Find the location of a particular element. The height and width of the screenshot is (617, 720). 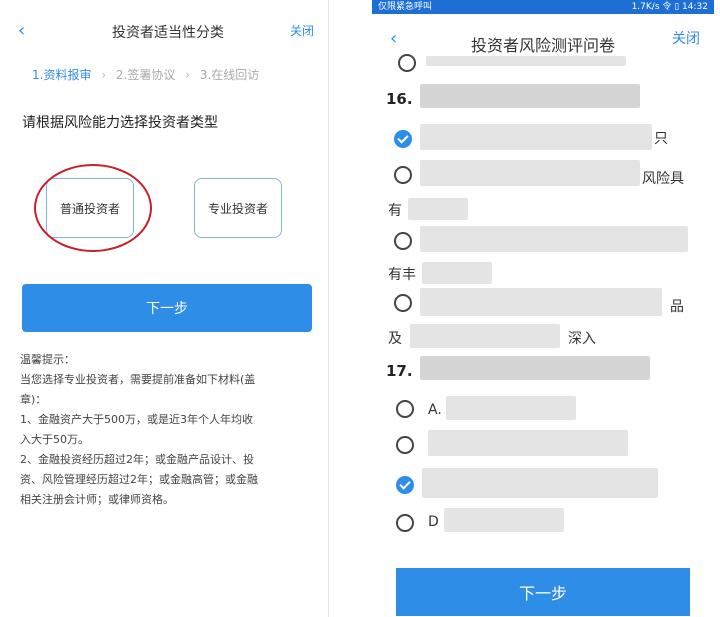

option-fragment: 只 is located at coordinates (661, 139).